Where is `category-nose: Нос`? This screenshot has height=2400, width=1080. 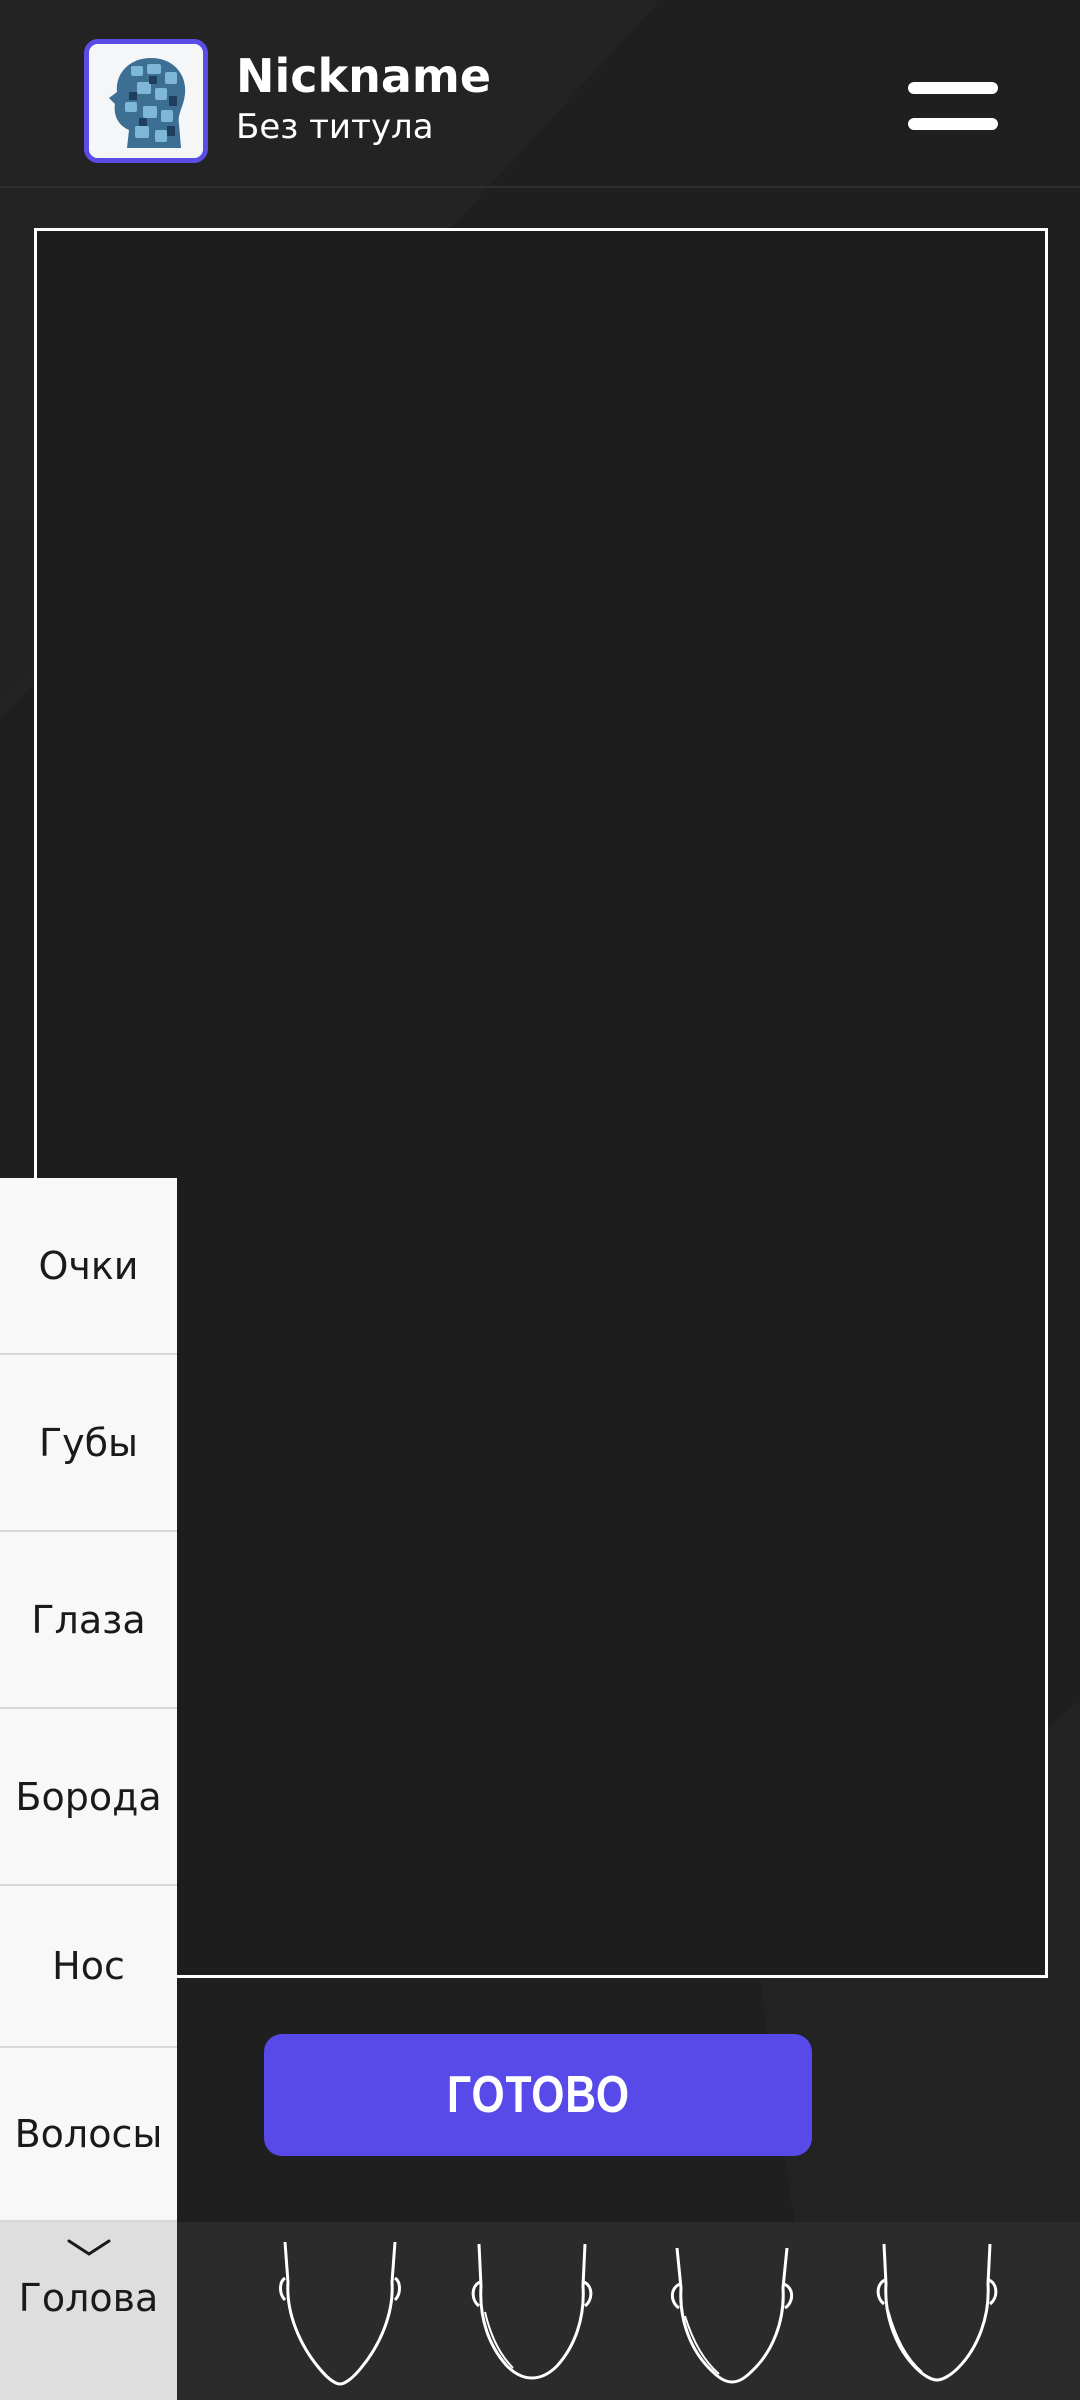
category-nose: Нос is located at coordinates (88, 1967).